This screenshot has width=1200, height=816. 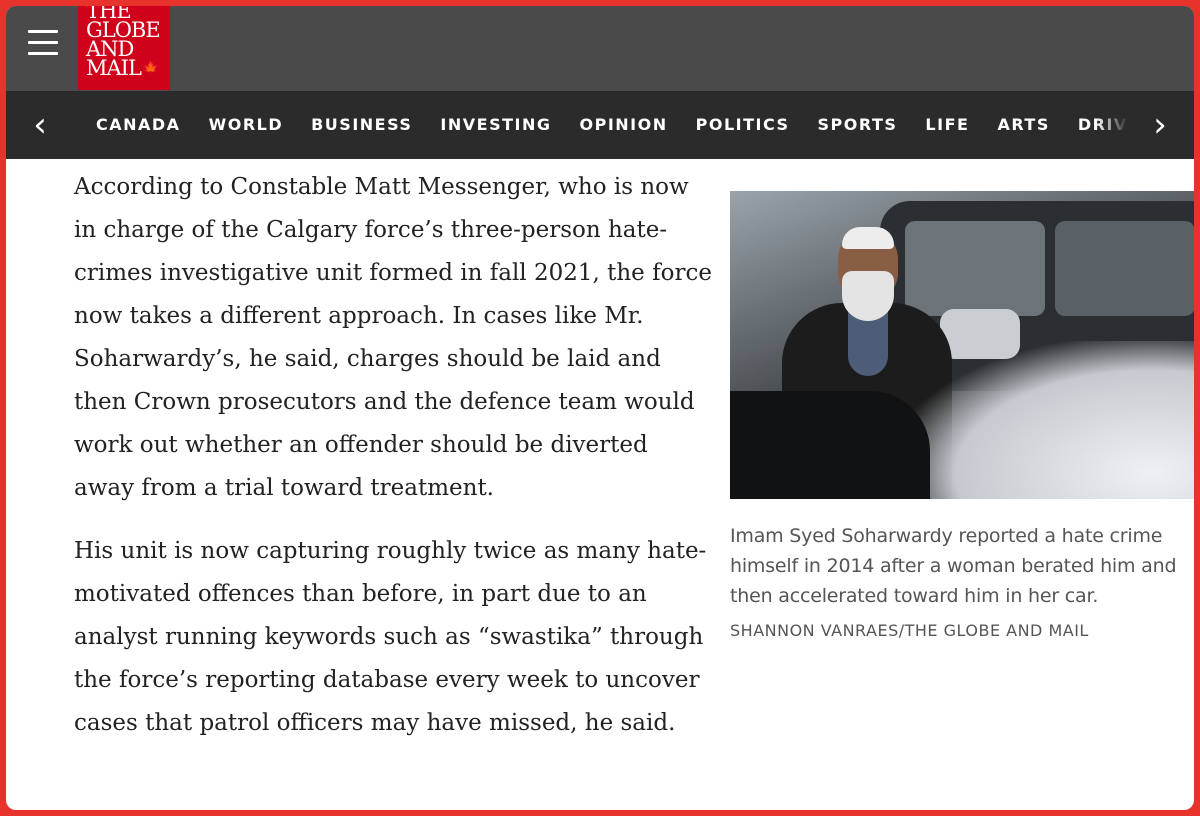 I want to click on globe-and-mail-logo: THE GLOBE AND MAIL 🍁, so click(x=124, y=48).